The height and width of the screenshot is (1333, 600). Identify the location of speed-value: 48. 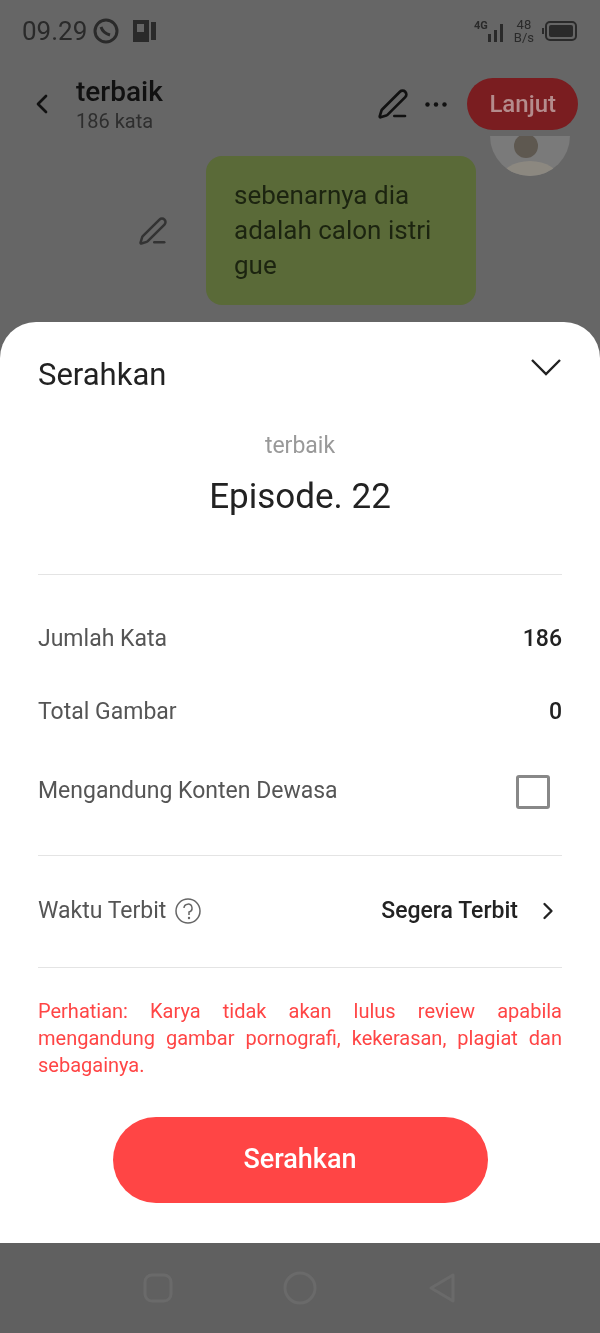
(524, 24).